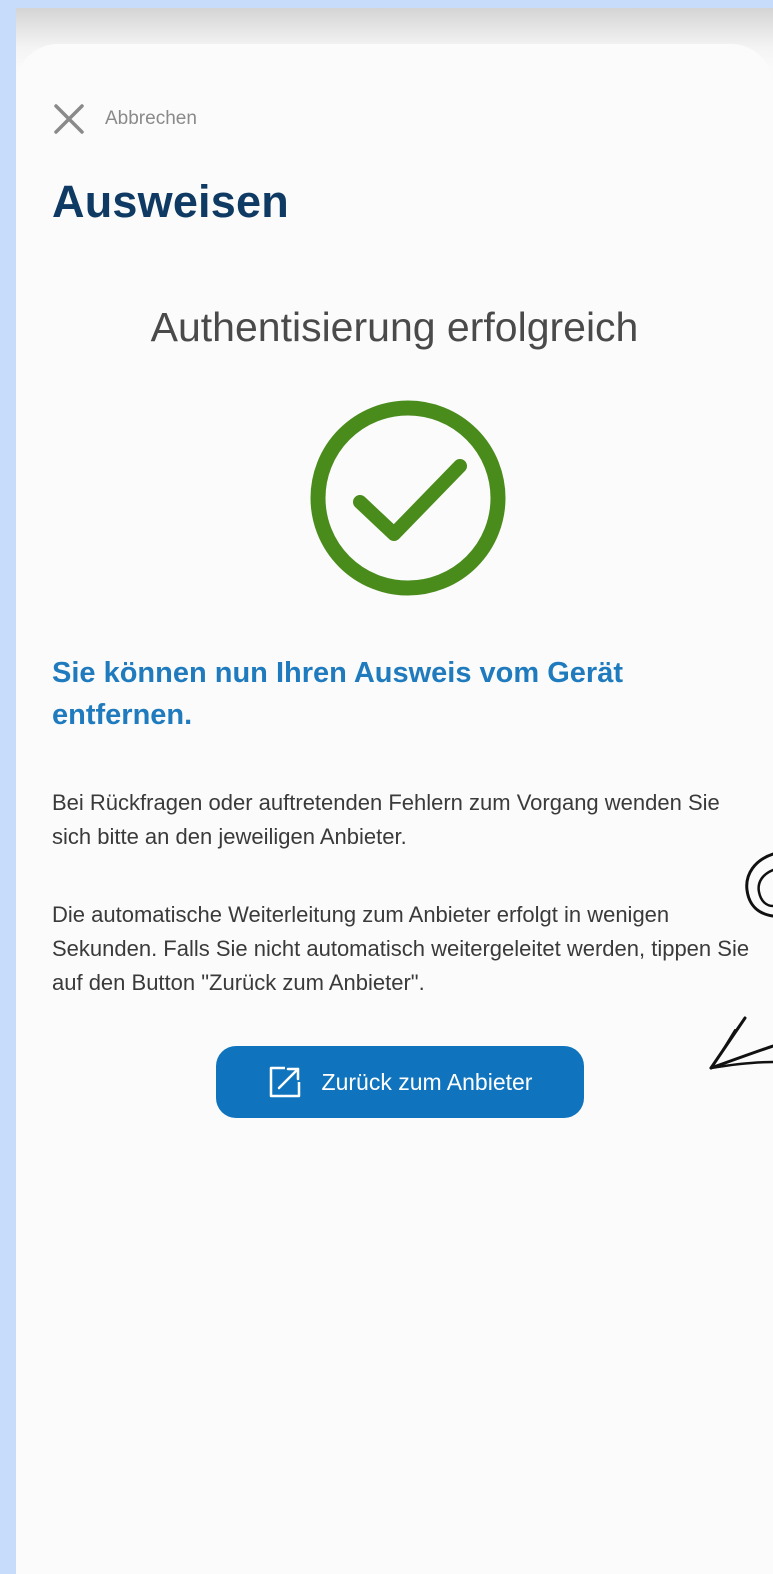 The image size is (773, 1574). I want to click on external-link-icon, so click(284, 1082).